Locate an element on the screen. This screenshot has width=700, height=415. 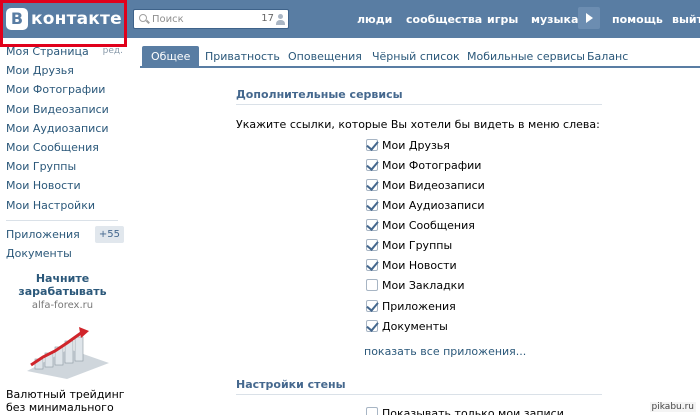
tab-blacklist: Чёрный список is located at coordinates (416, 57).